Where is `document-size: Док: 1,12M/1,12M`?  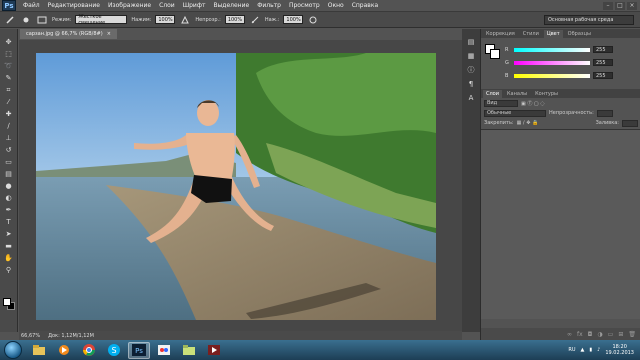 document-size: Док: 1,12M/1,12M is located at coordinates (71, 335).